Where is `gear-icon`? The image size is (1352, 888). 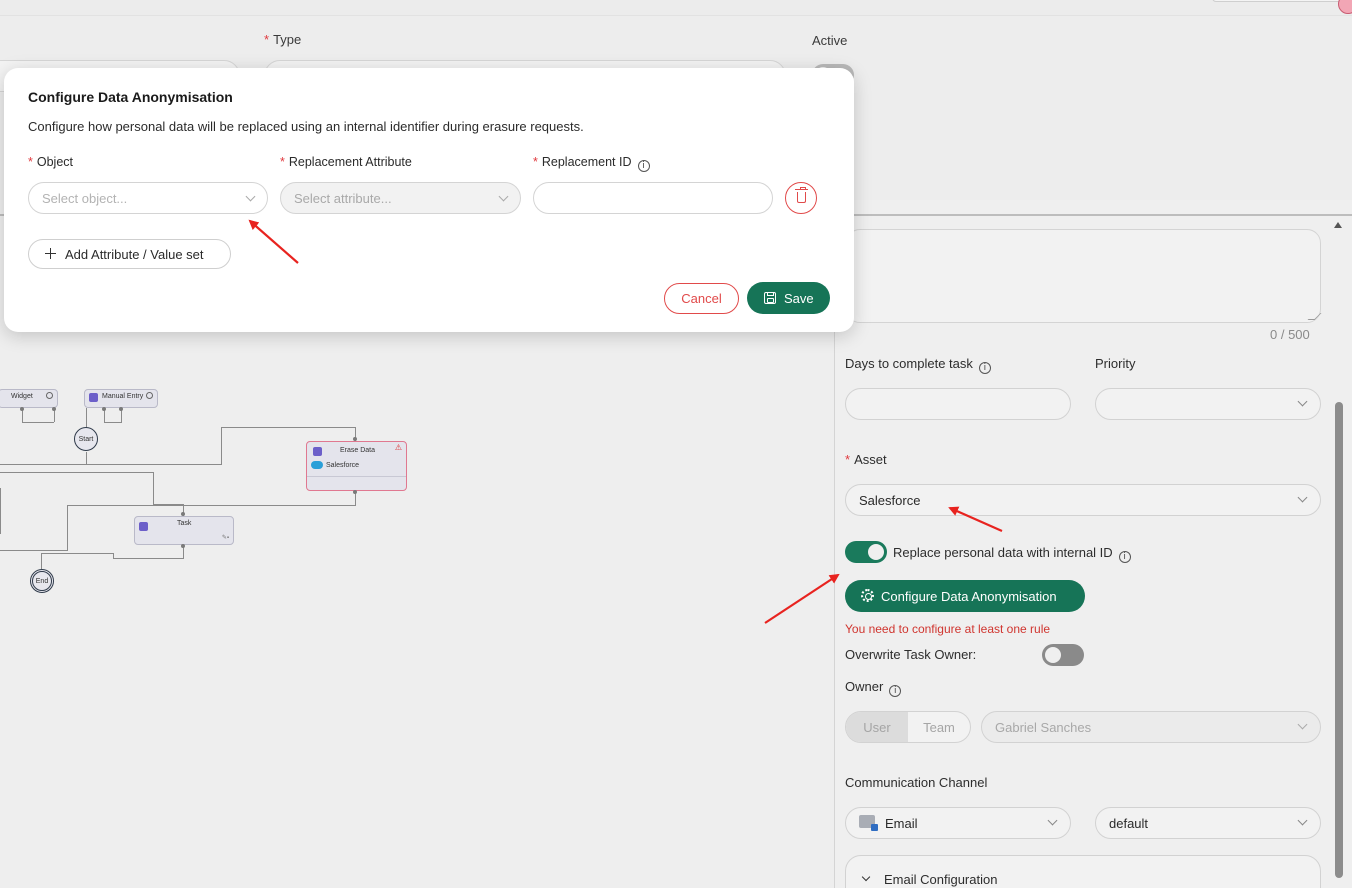
gear-icon is located at coordinates (867, 595).